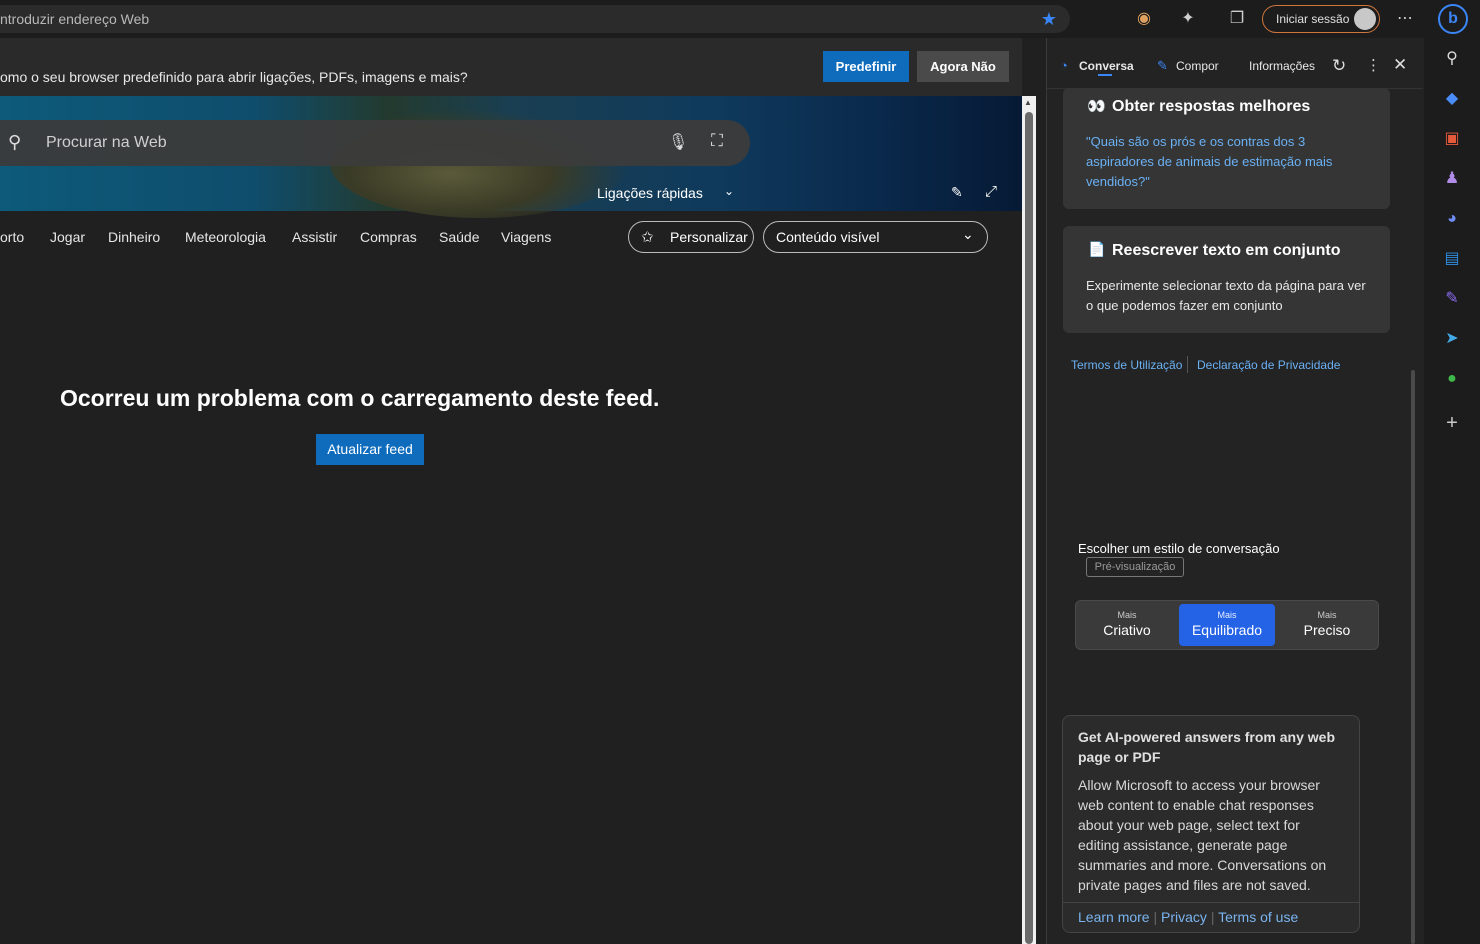 The image size is (1480, 944). I want to click on terms-of-use-link: Terms of use, so click(1258, 917).